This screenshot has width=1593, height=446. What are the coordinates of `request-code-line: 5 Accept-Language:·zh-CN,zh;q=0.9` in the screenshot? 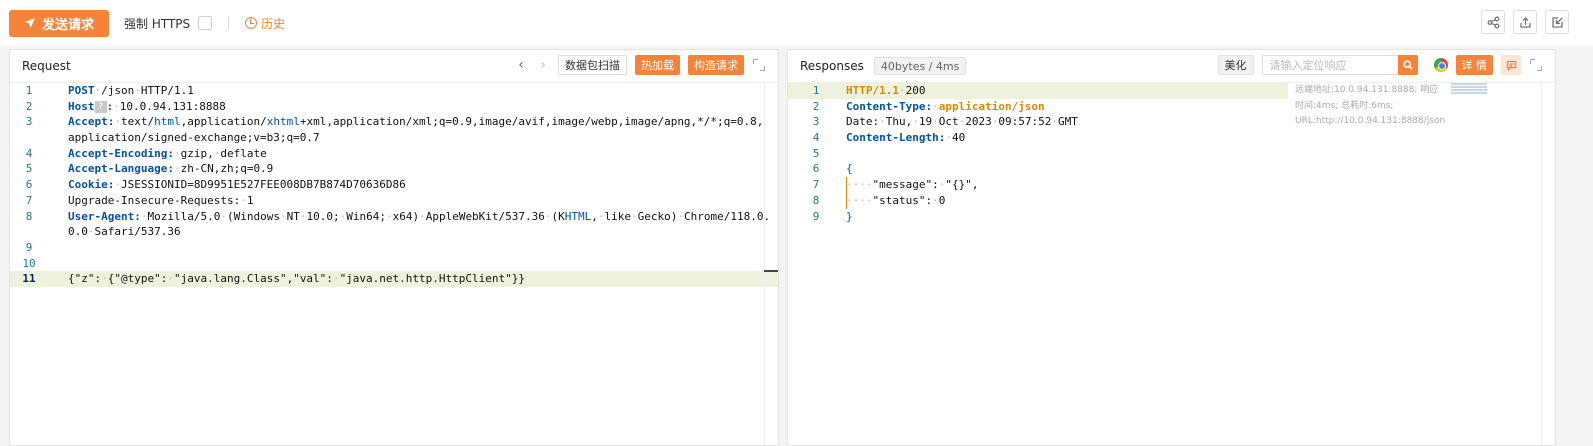 It's located at (394, 169).